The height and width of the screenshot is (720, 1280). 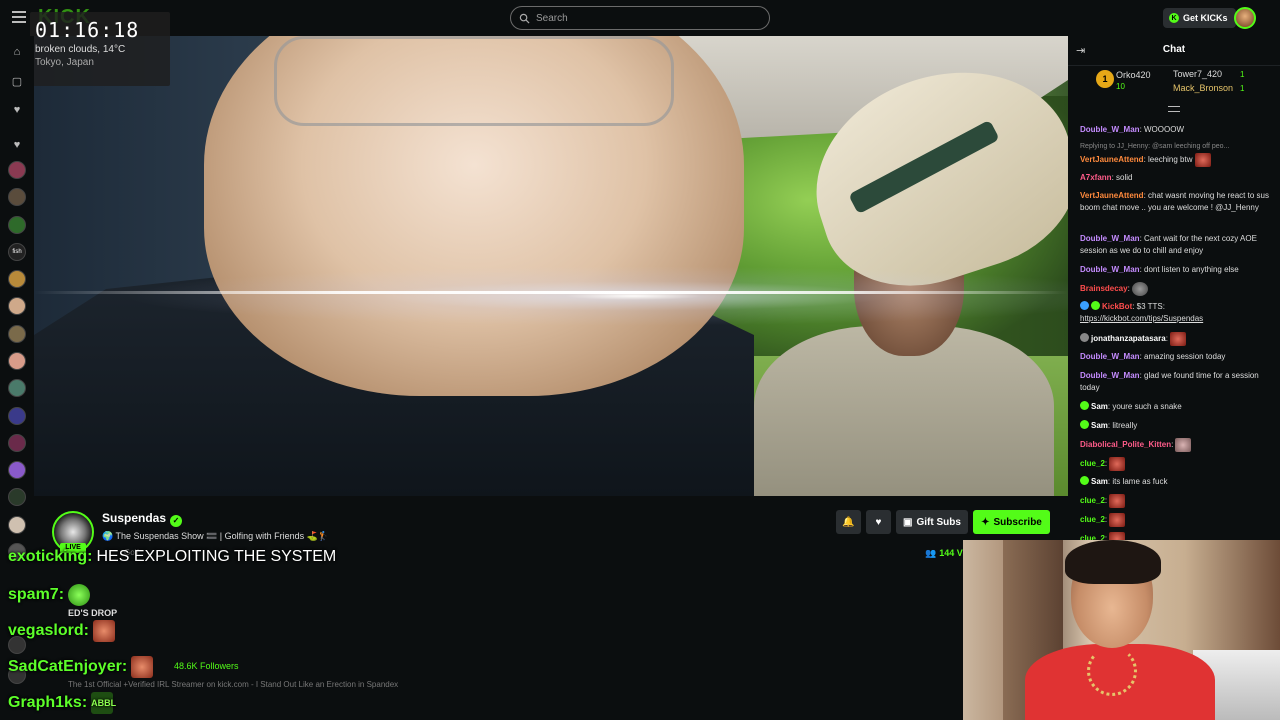 I want to click on overlay-chat-row: Graph1ks: ABBL, so click(x=62, y=703).